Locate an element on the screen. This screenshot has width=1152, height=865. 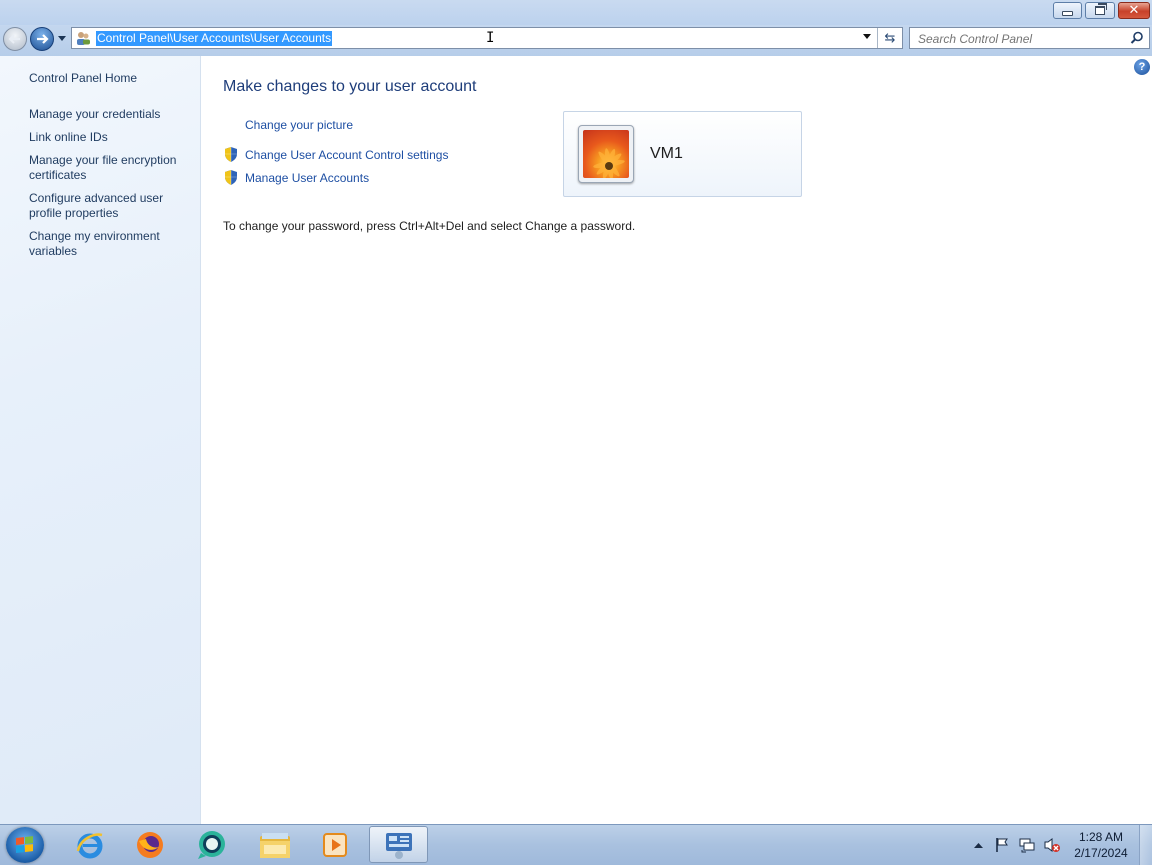
taskbar-internet-explorer is located at coordinates (90, 844).